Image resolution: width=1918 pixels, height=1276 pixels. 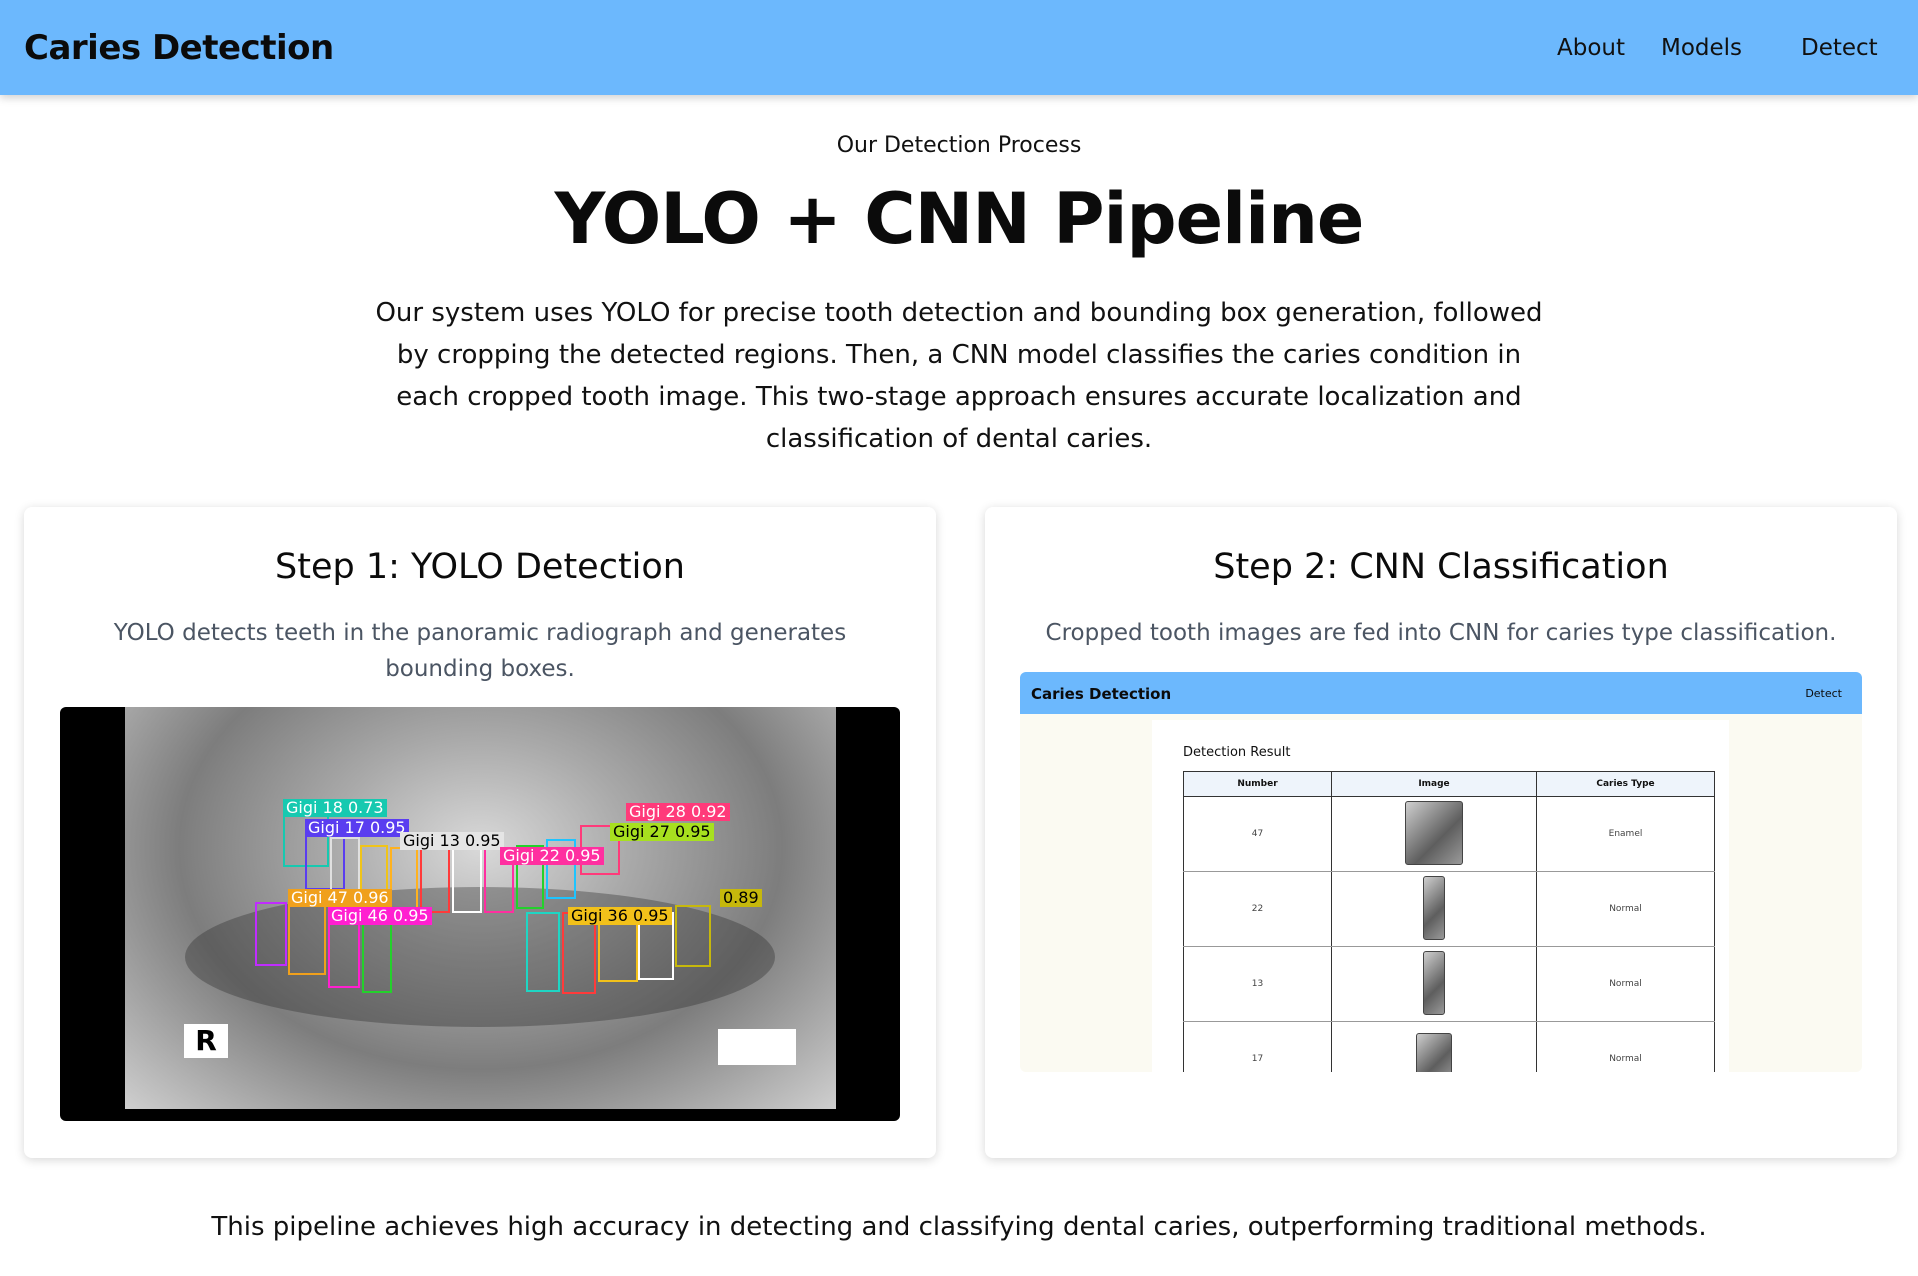 I want to click on detection-label: Gigi 46 0.95, so click(x=380, y=916).